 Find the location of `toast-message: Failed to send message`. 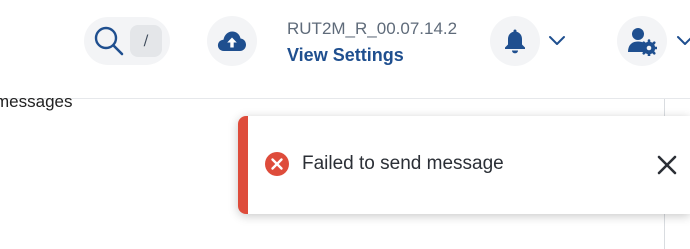

toast-message: Failed to send message is located at coordinates (403, 163).